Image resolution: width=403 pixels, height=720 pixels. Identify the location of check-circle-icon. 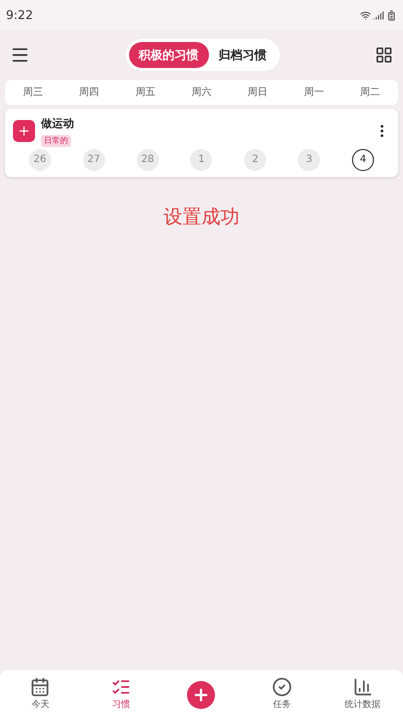
(282, 687).